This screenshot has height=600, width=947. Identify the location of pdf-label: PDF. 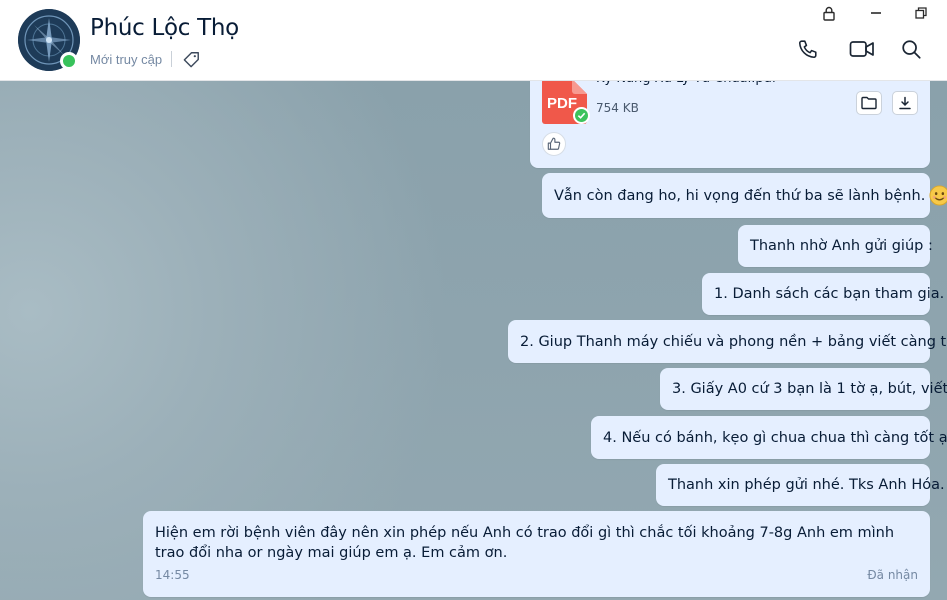
(562, 103).